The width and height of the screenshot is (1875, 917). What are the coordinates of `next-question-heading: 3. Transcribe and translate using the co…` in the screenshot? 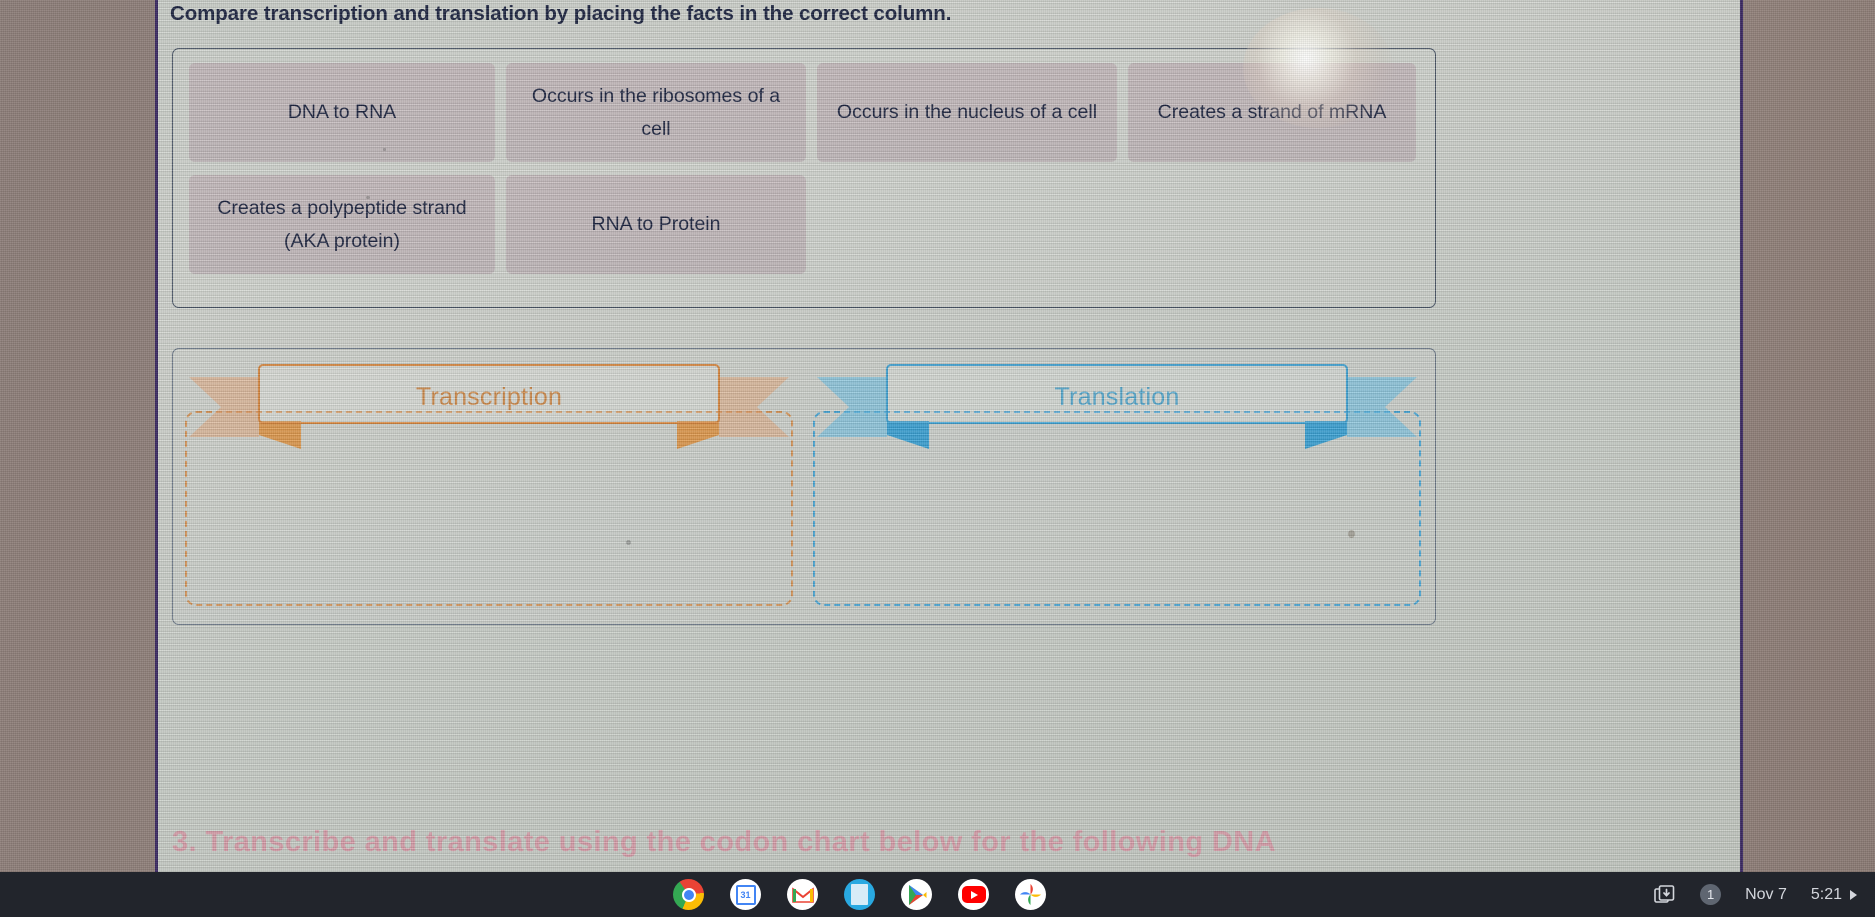 It's located at (724, 842).